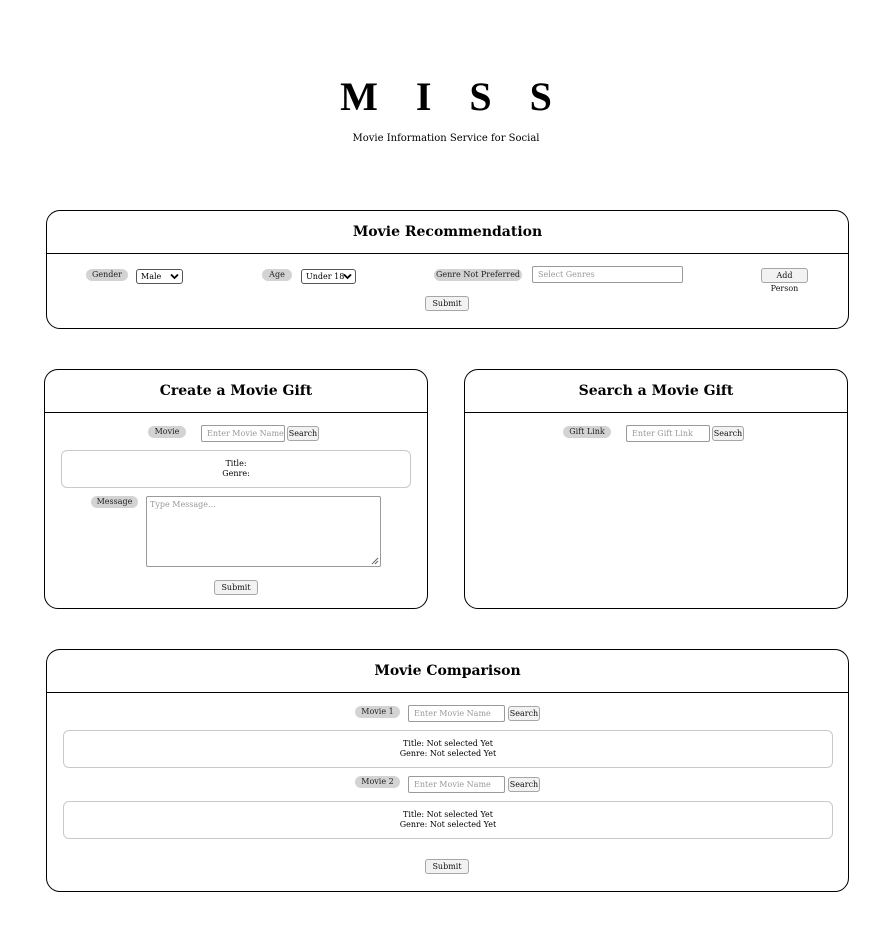 The image size is (892, 939). What do you see at coordinates (446, 138) in the screenshot?
I see `app-subtitle: Movie Information Service for Social` at bounding box center [446, 138].